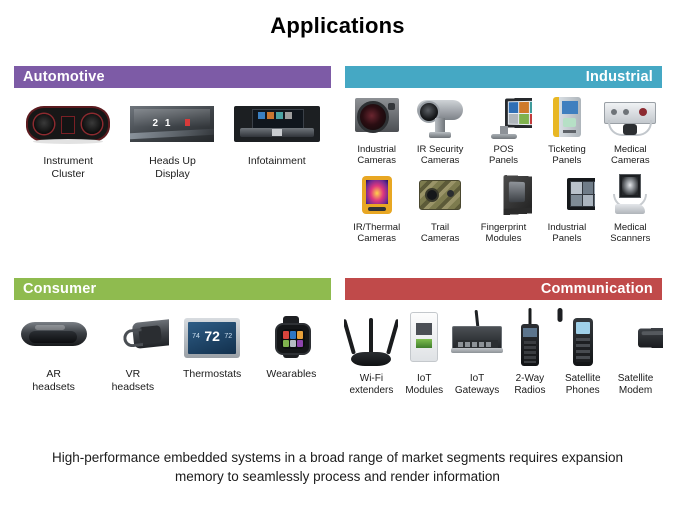  Describe the element at coordinates (635, 384) in the screenshot. I see `item-label: Satellite Modem` at that location.